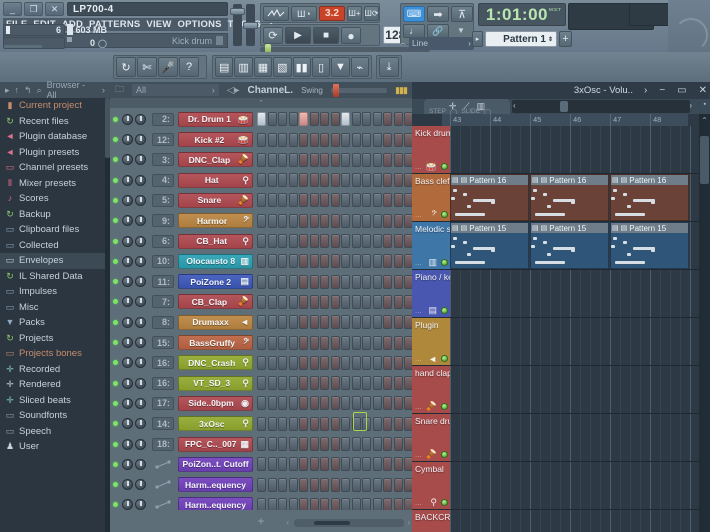 The width and height of the screenshot is (710, 532). What do you see at coordinates (215, 464) in the screenshot?
I see `channel-name-button: PoiZon..t. Cutoff` at bounding box center [215, 464].